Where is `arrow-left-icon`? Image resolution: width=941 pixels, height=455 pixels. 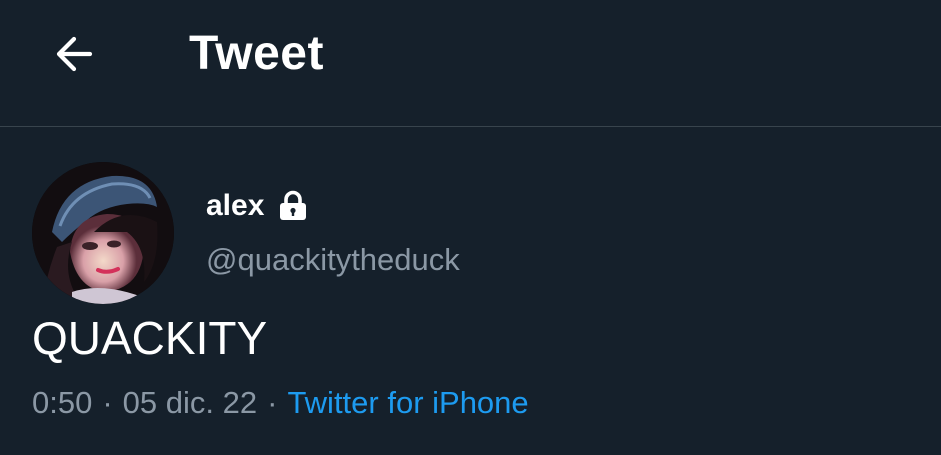 arrow-left-icon is located at coordinates (74, 54).